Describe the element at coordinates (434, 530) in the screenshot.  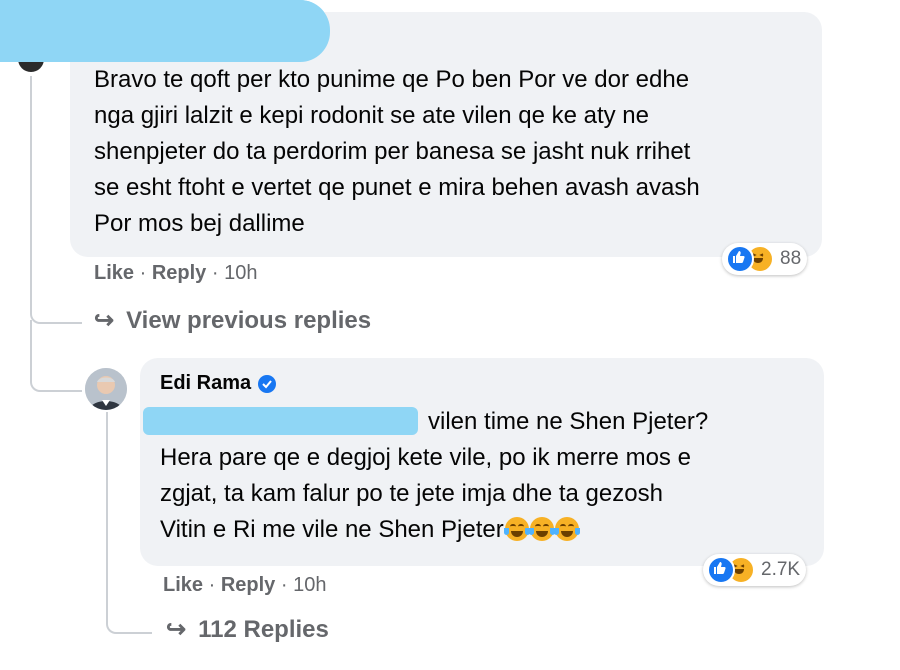
I see `reply-line: Vitin e Ri me vile ne Shen Pjeter` at that location.